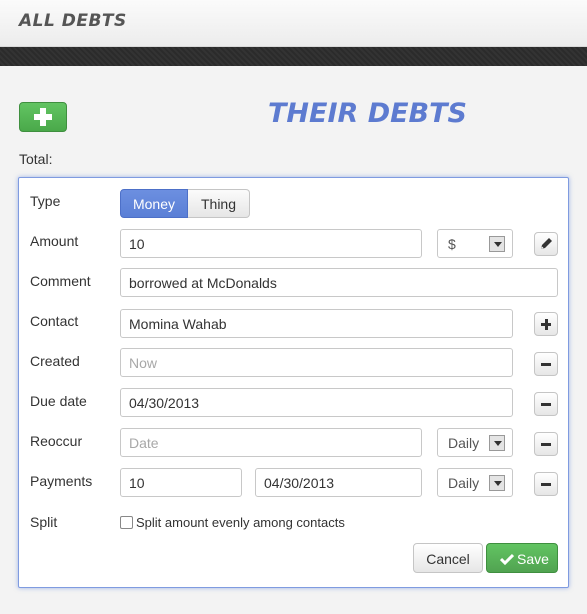 This screenshot has height=614, width=587. Describe the element at coordinates (54, 321) in the screenshot. I see `contact-label: Contact` at that location.